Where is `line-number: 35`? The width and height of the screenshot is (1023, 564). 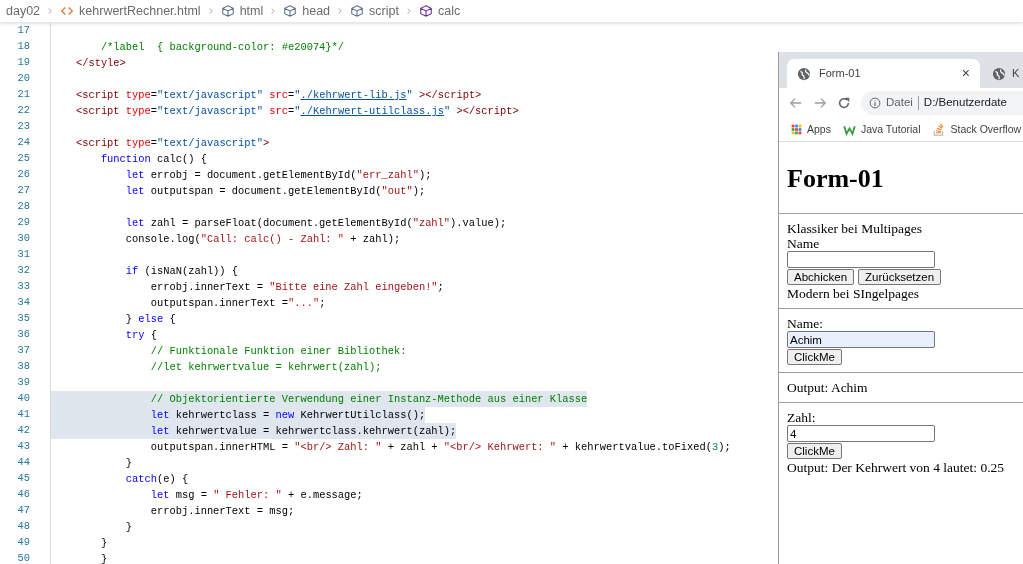
line-number: 35 is located at coordinates (23, 319).